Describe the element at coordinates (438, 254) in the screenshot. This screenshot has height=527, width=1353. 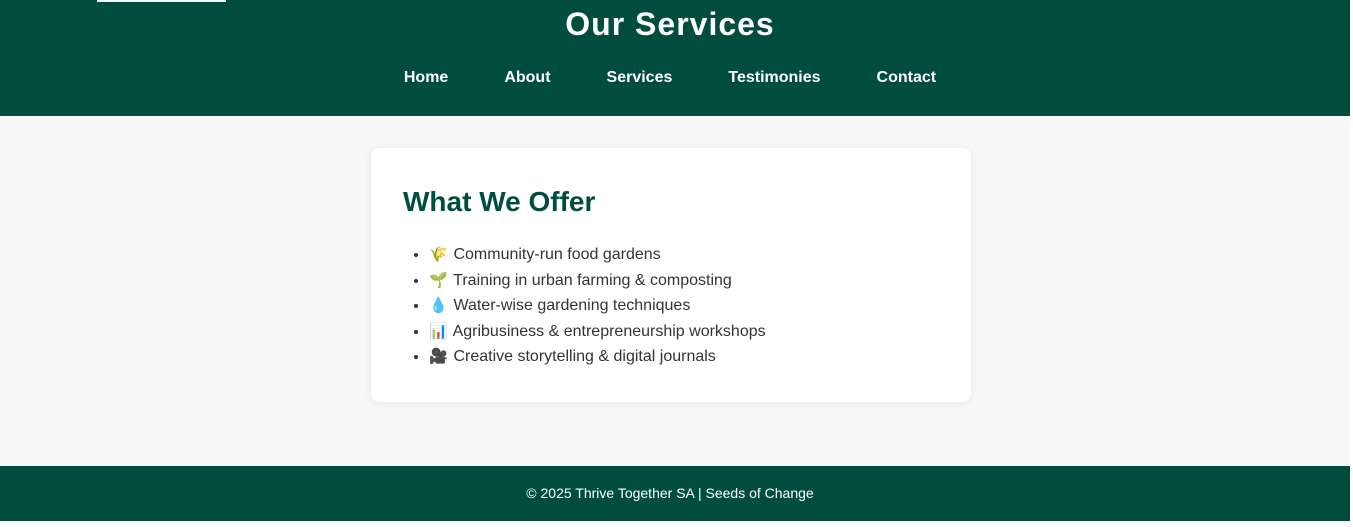
I see `rice-plant-icon: 🌾` at that location.